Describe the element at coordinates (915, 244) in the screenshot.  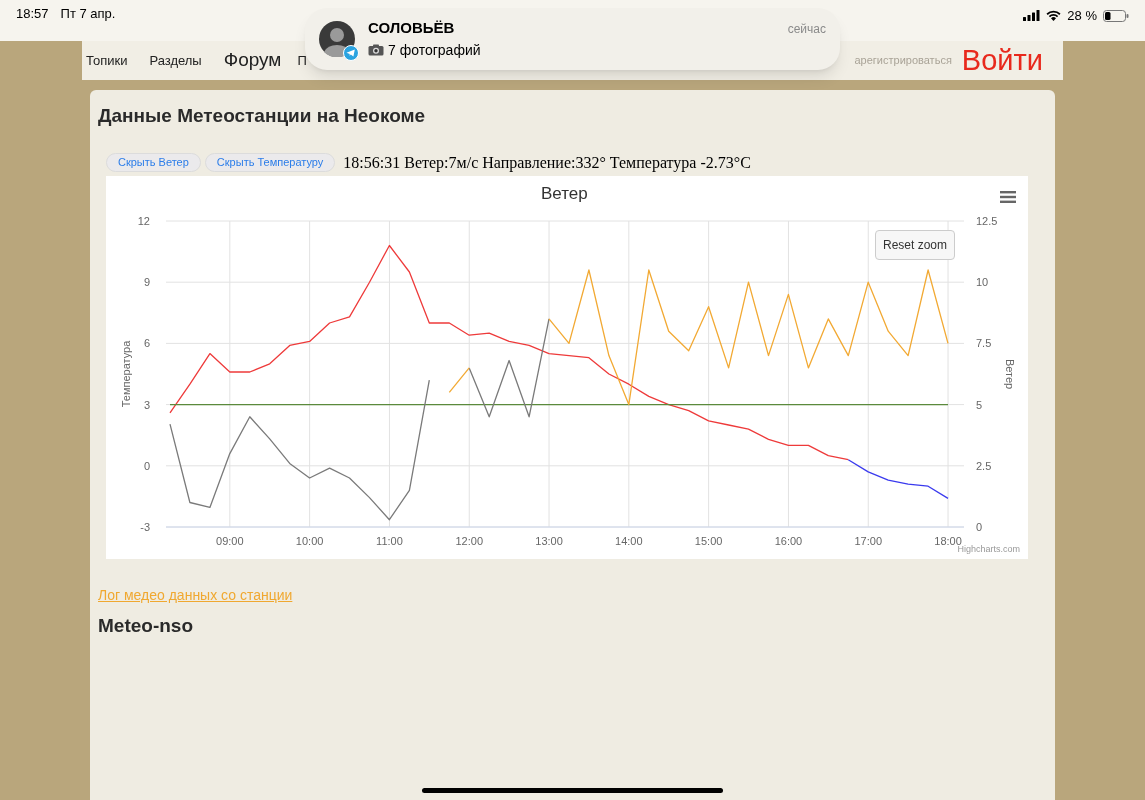
I see `reset-zoom-button: Reset zoom` at that location.